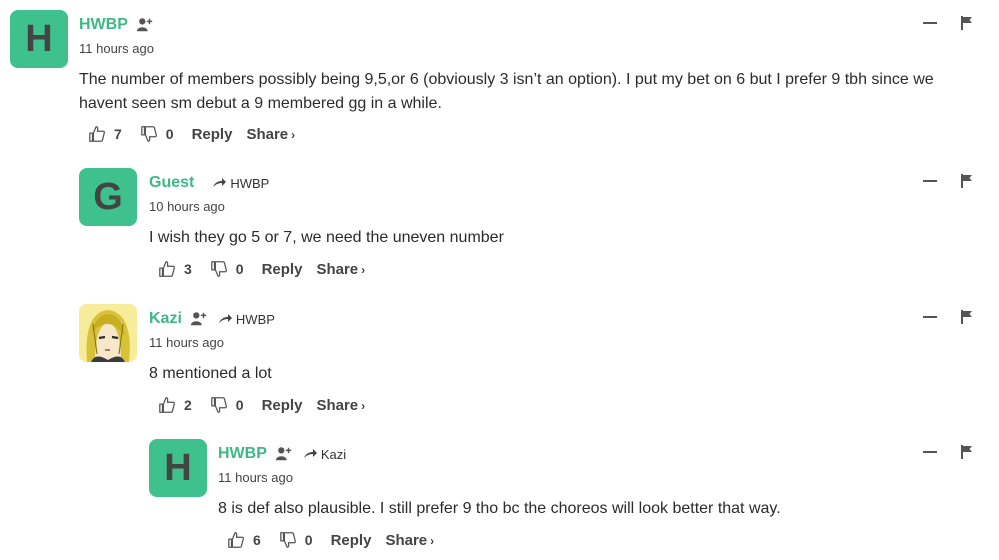  I want to click on comment-actions: 6 0 Reply Share ›, so click(330, 540).